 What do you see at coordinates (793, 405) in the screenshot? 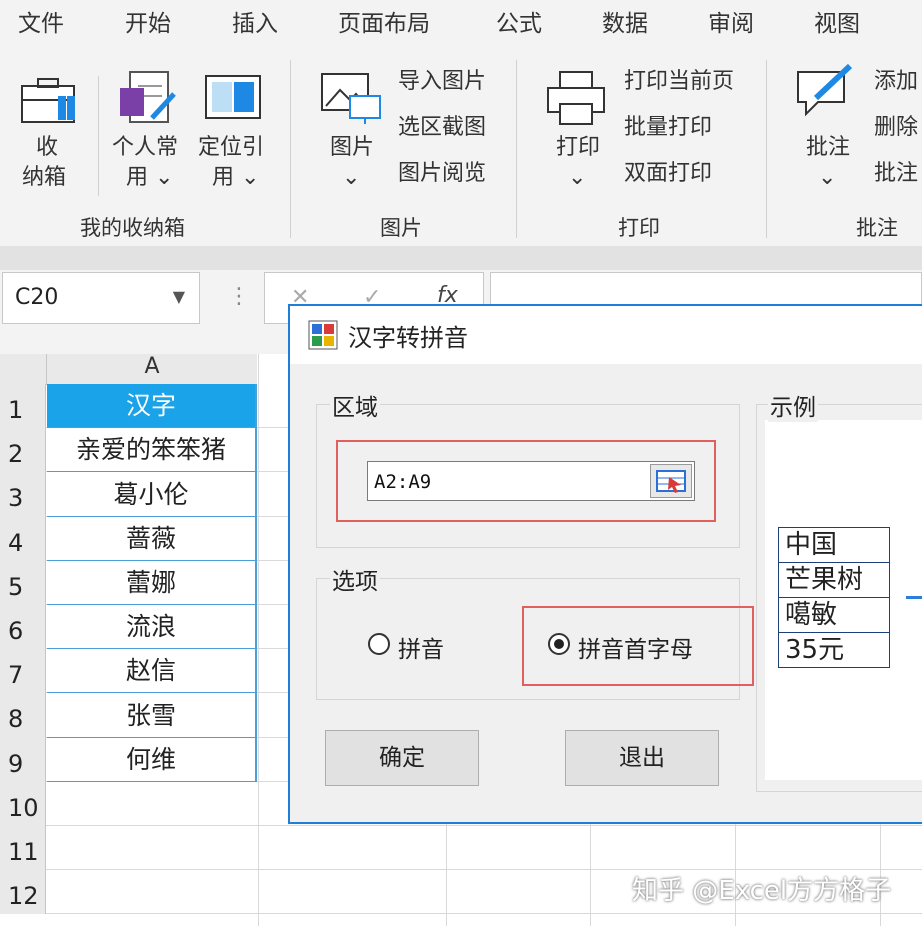
I see `example-legend: 示例` at bounding box center [793, 405].